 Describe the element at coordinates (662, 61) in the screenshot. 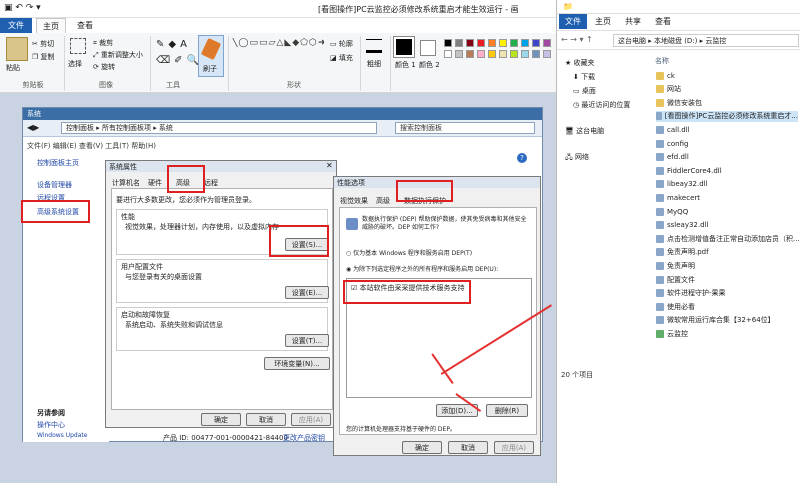

I see `name-column-header: 名称` at that location.